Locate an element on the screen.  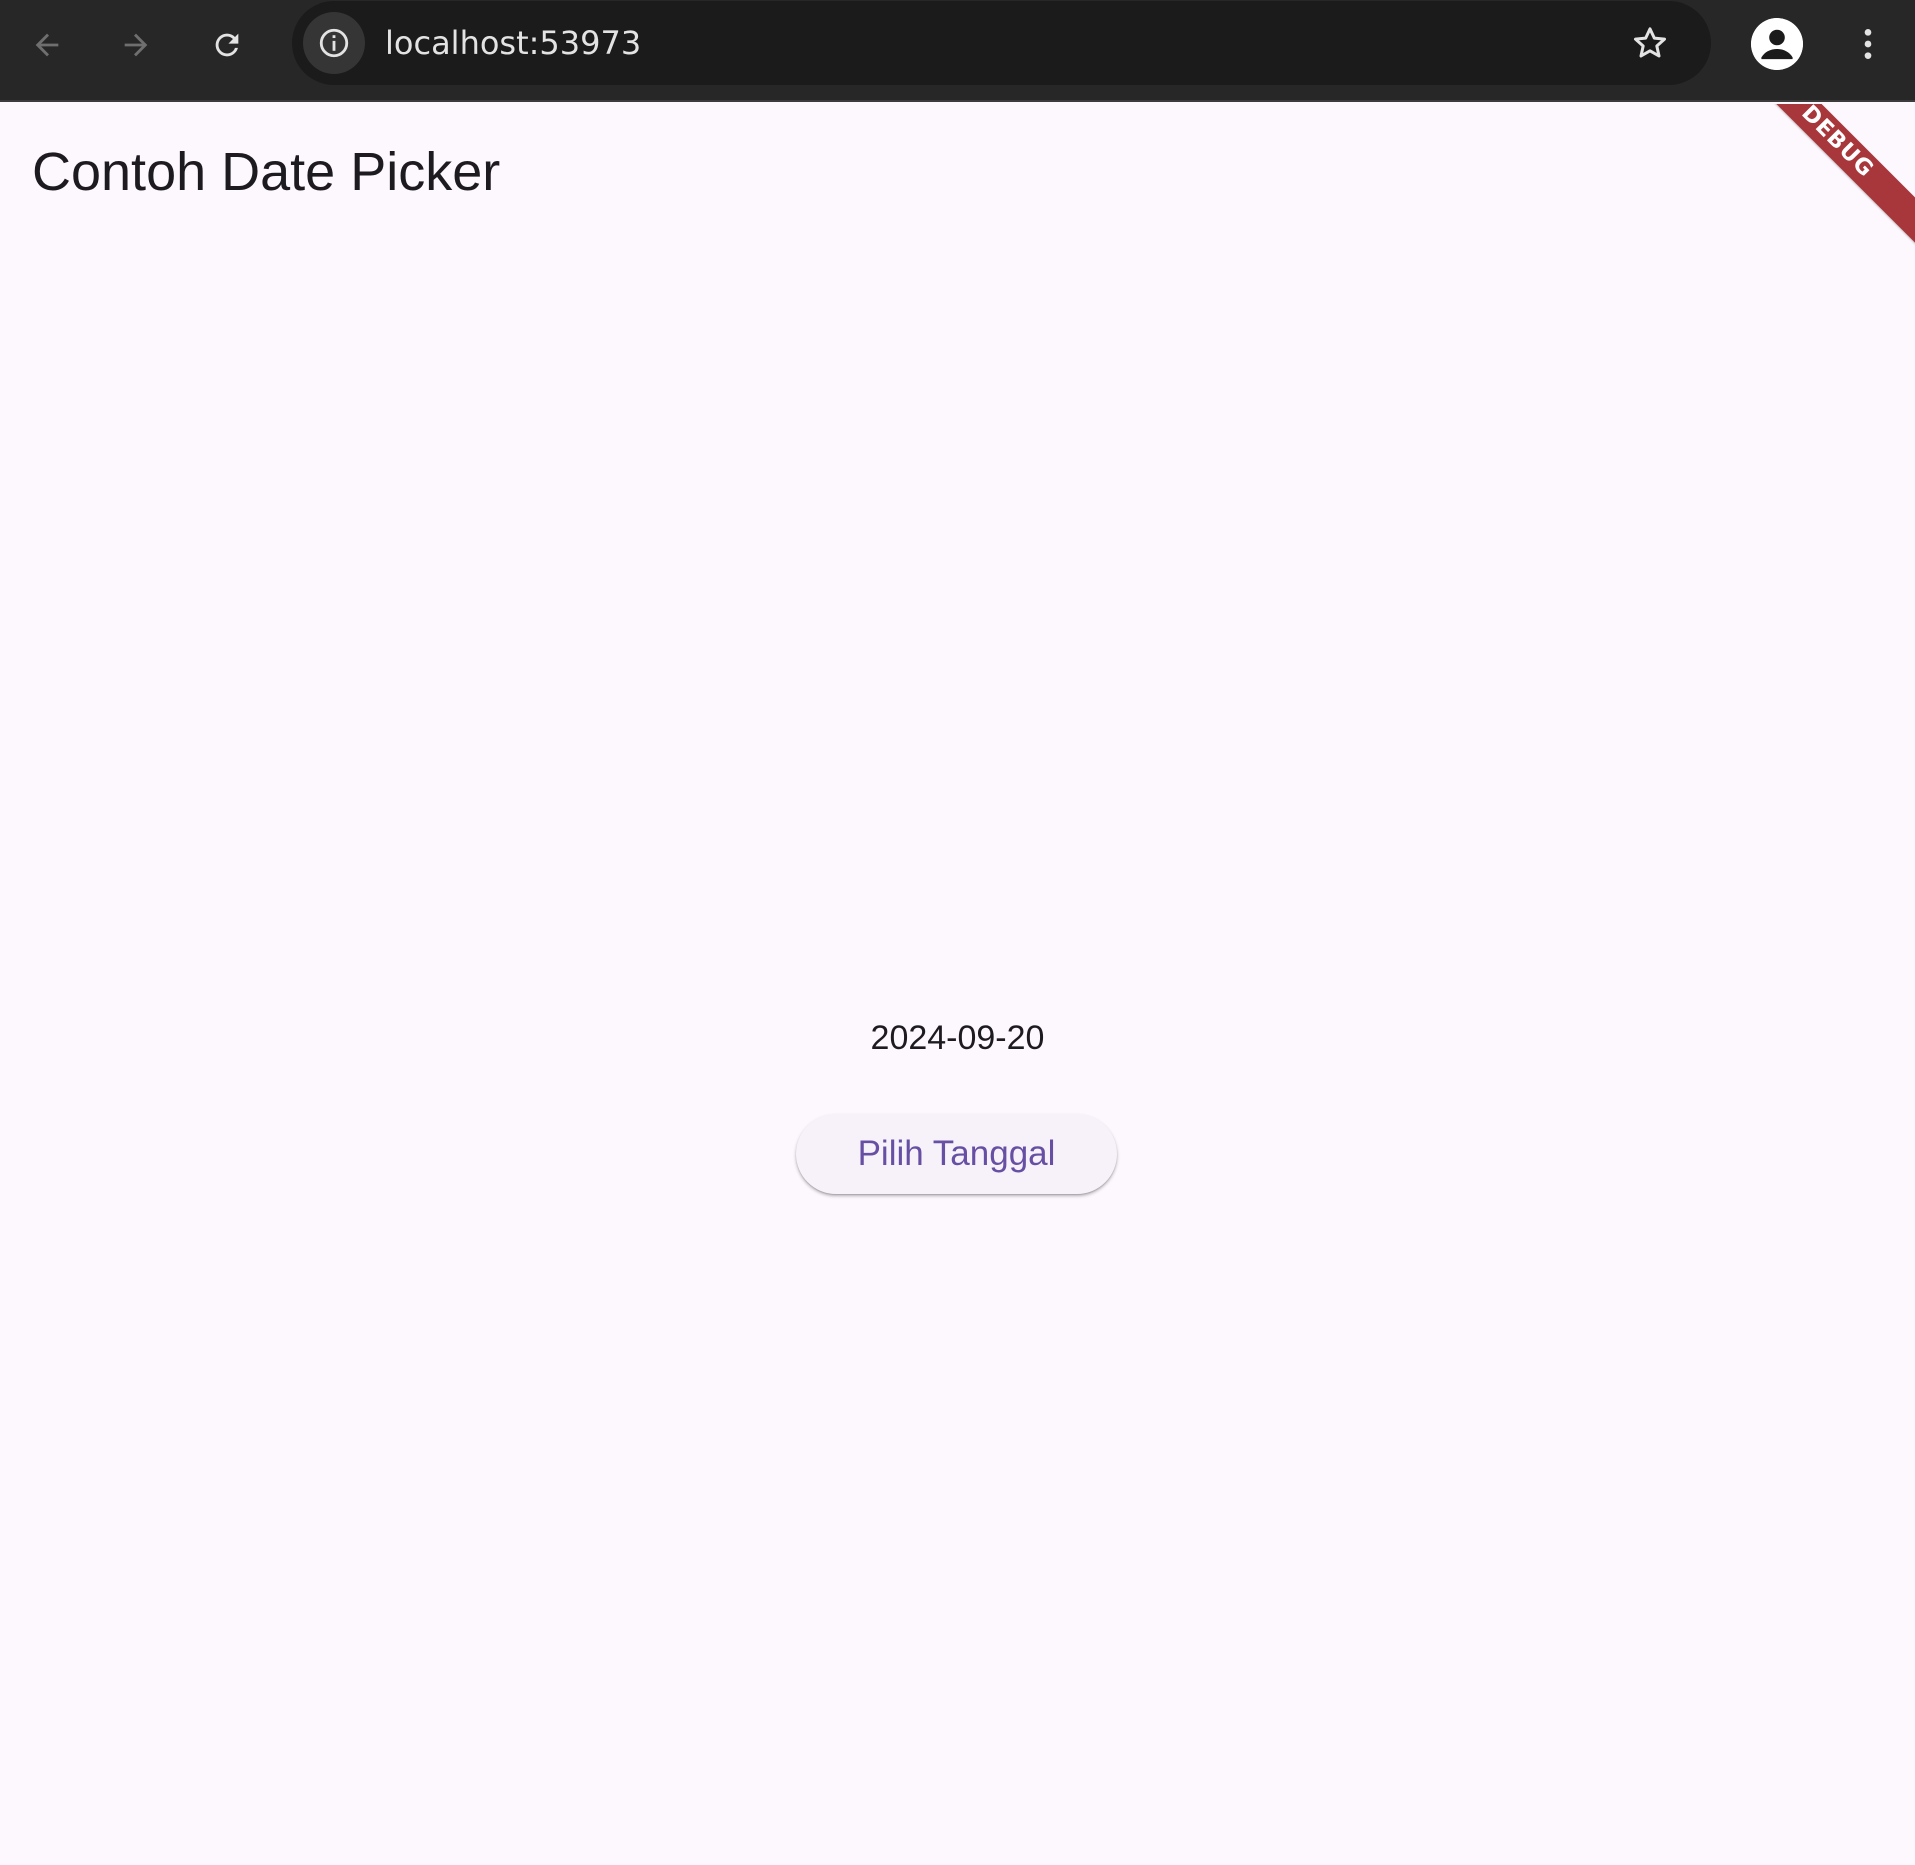
bookmark-button is located at coordinates (1650, 43).